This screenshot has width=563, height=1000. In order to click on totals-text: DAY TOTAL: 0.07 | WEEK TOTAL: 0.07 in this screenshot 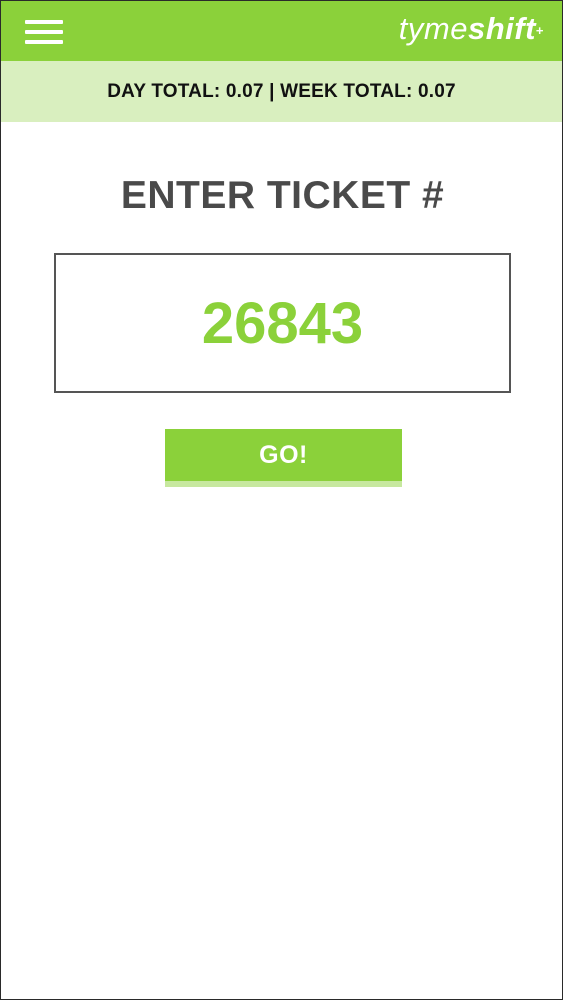, I will do `click(281, 91)`.